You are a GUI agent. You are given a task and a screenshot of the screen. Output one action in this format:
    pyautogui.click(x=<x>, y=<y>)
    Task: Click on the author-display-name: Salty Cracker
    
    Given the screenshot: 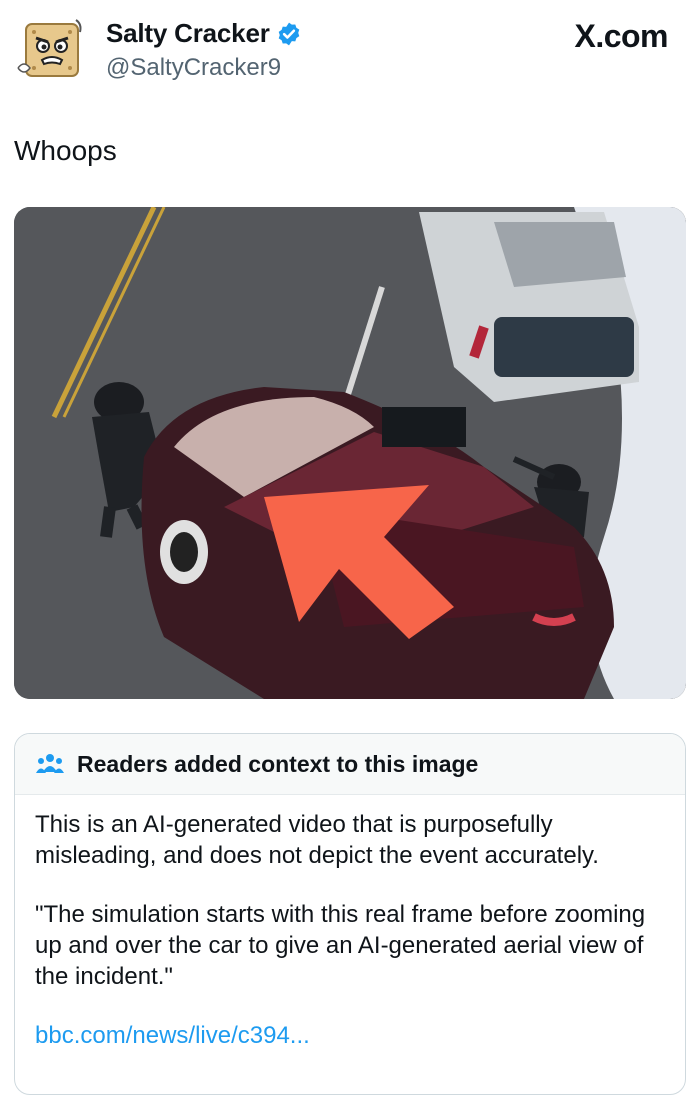 What is the action you would take?
    pyautogui.click(x=188, y=33)
    